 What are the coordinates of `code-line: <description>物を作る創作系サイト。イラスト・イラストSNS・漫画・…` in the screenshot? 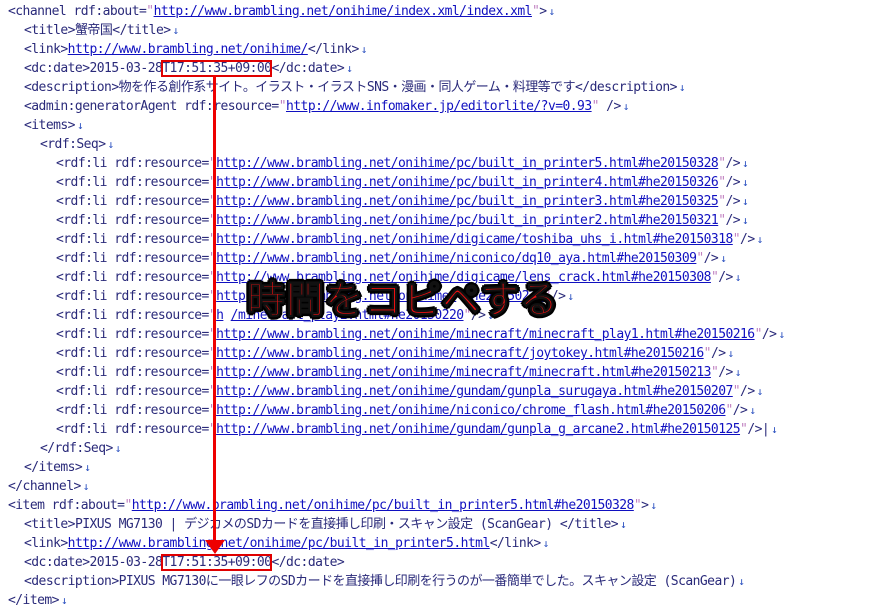 It's located at (355, 87).